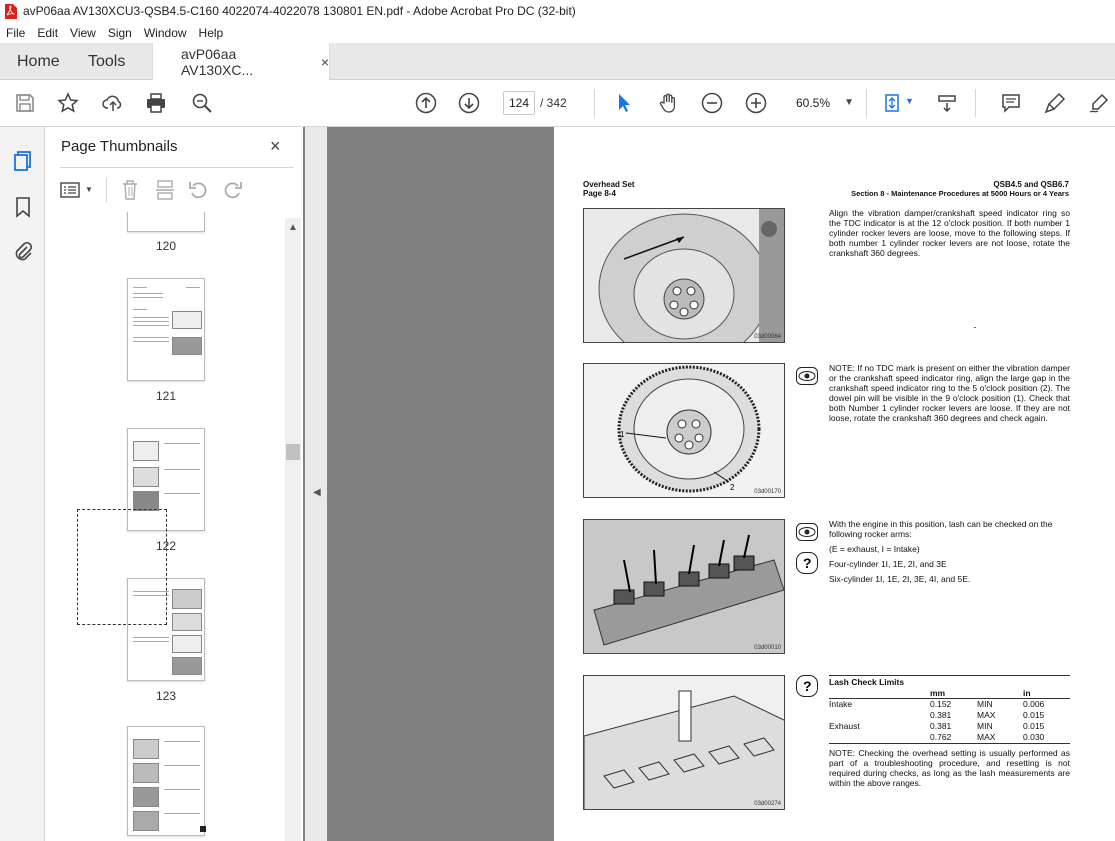 This screenshot has width=1115, height=841. I want to click on figure-id: 03d00274, so click(767, 804).